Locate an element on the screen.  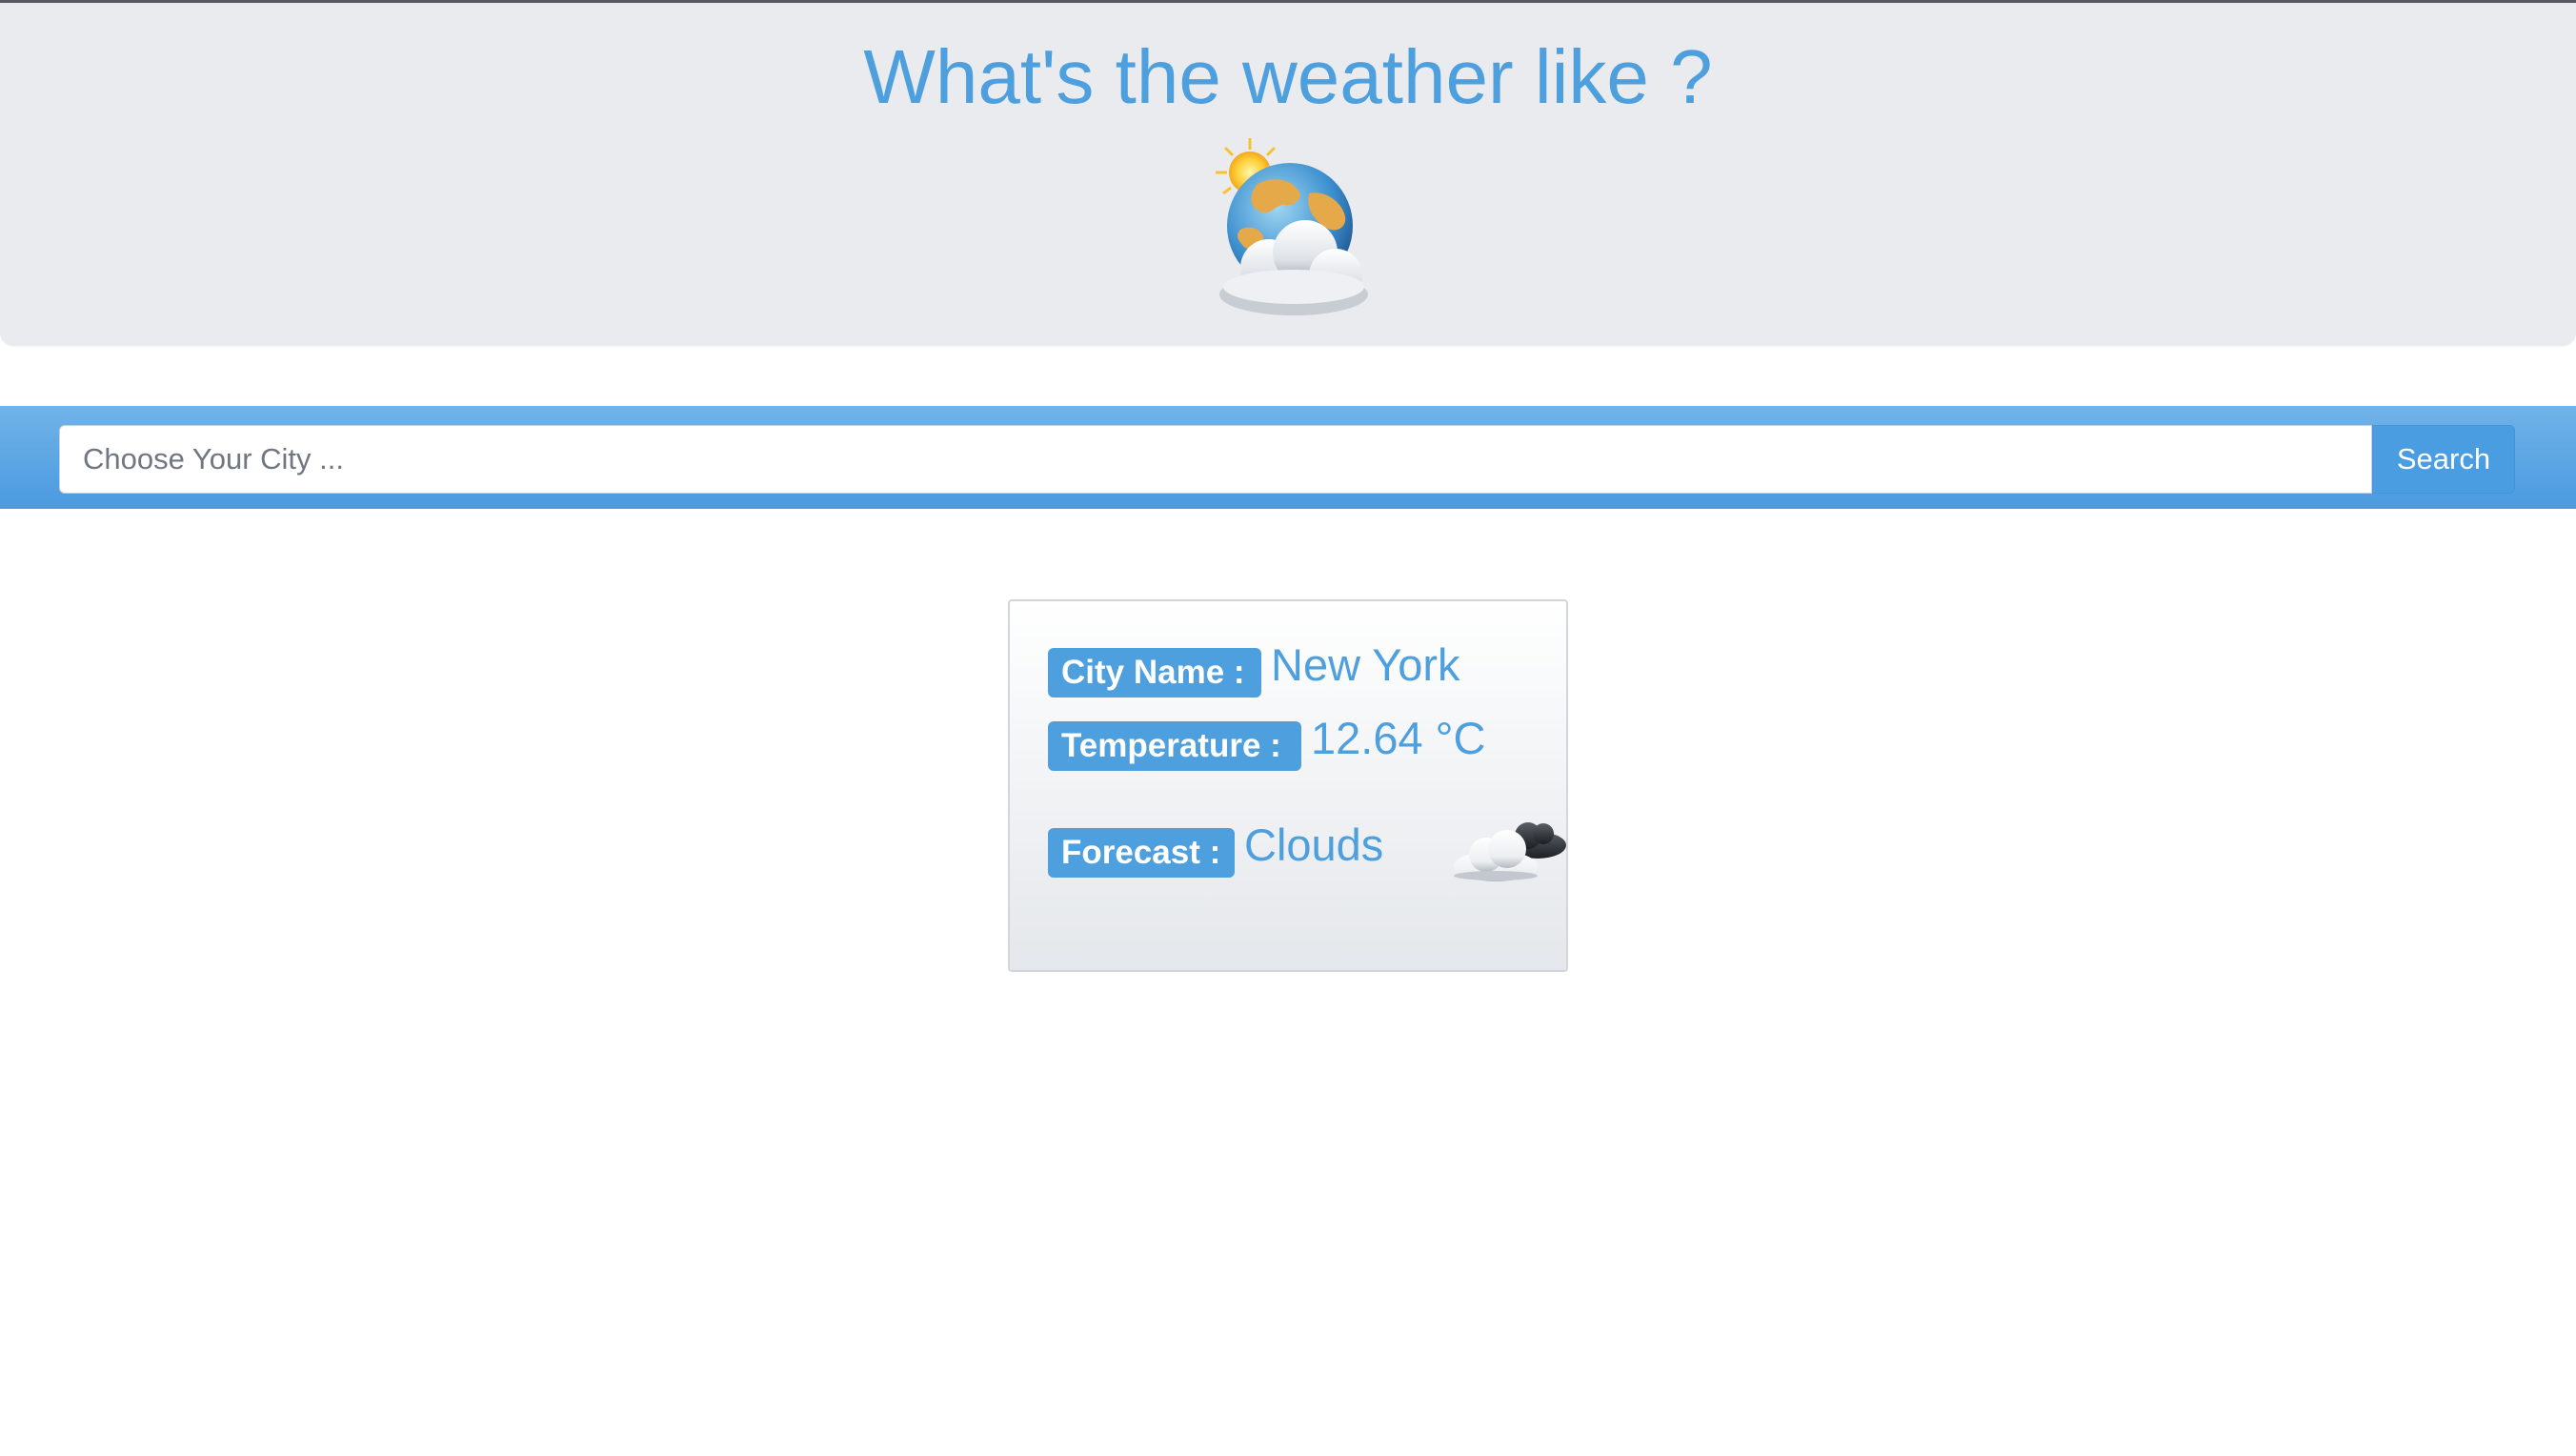
temperature-value: 12.64 °C is located at coordinates (1399, 738).